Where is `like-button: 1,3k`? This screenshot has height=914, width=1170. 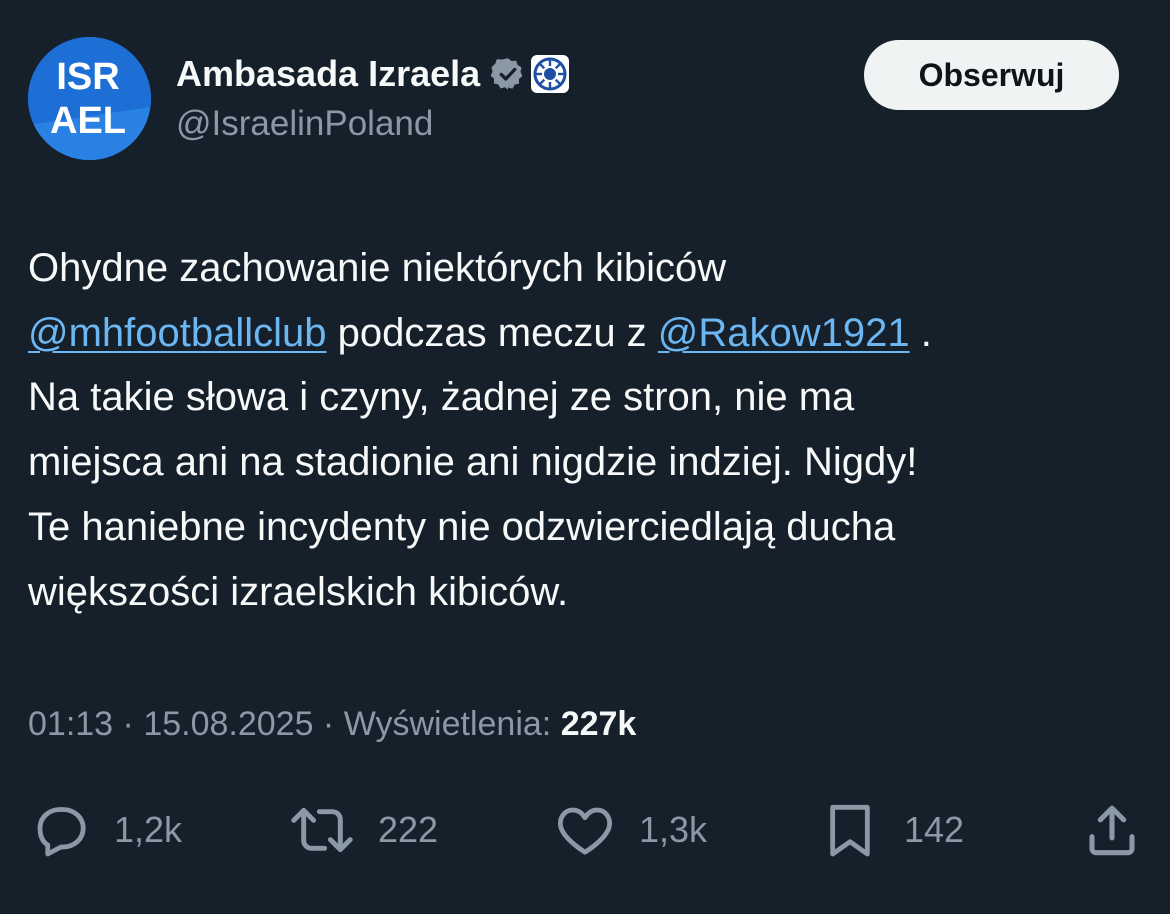
like-button: 1,3k is located at coordinates (630, 830).